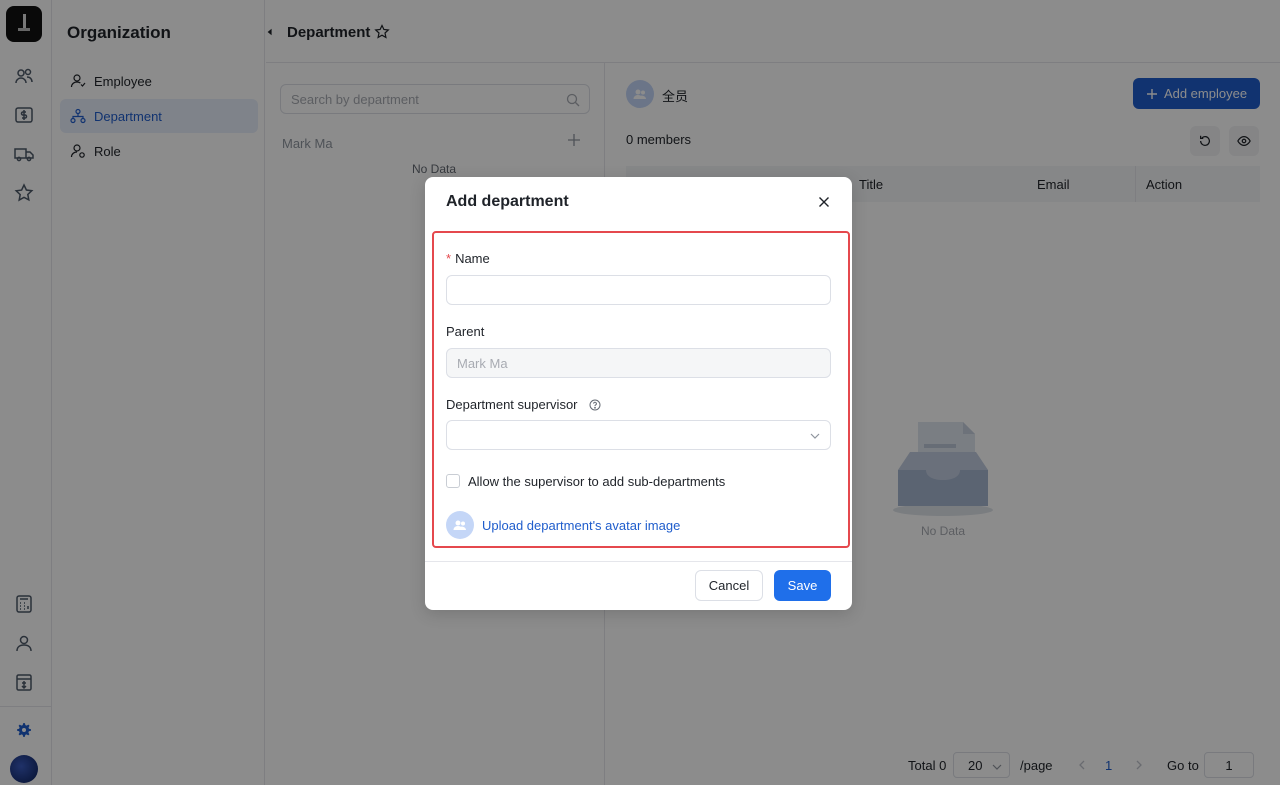 Image resolution: width=1280 pixels, height=785 pixels. Describe the element at coordinates (729, 585) in the screenshot. I see `cancel-button: Cancel` at that location.